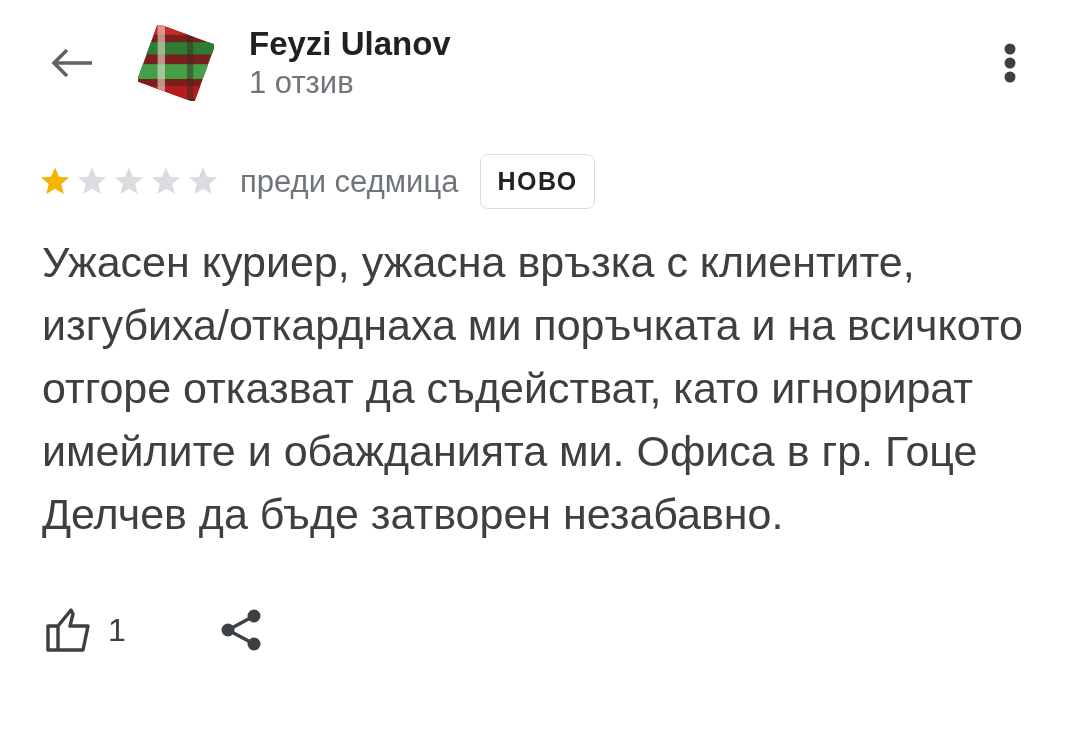 Image resolution: width=1080 pixels, height=754 pixels. I want to click on share-icon, so click(240, 630).